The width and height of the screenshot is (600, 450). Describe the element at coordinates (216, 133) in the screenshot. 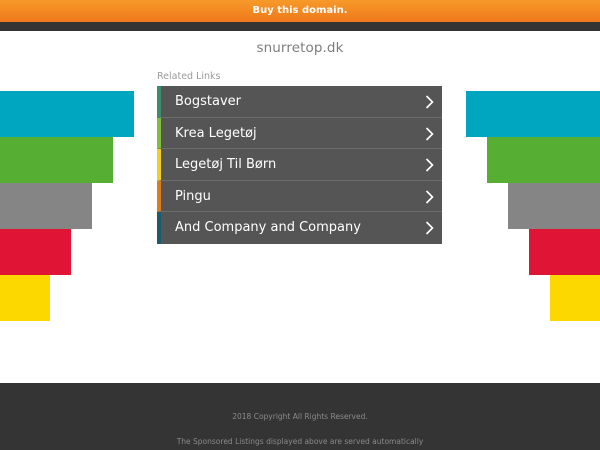

I see `related-link-label: Krea Legetøj` at that location.